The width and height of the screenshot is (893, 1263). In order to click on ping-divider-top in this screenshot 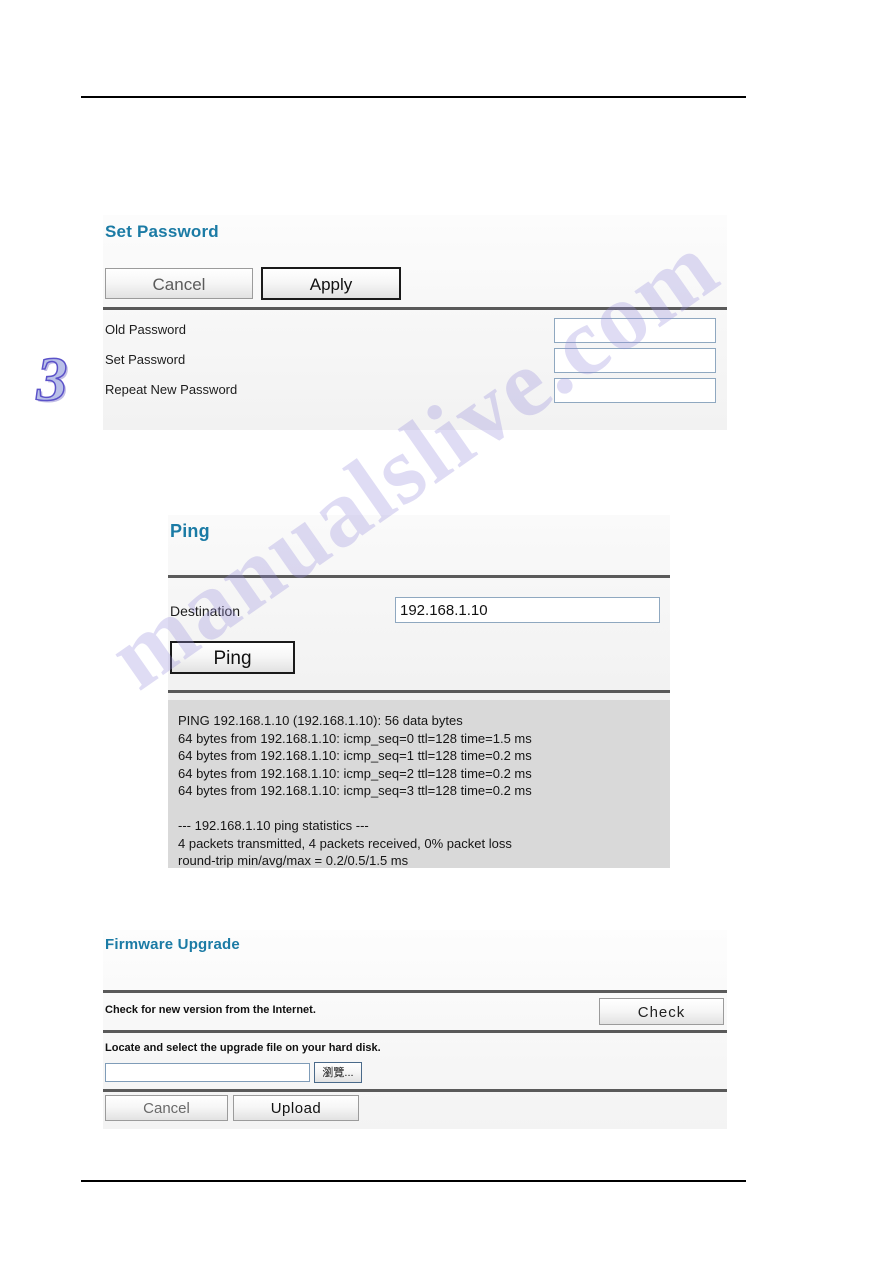, I will do `click(419, 576)`.